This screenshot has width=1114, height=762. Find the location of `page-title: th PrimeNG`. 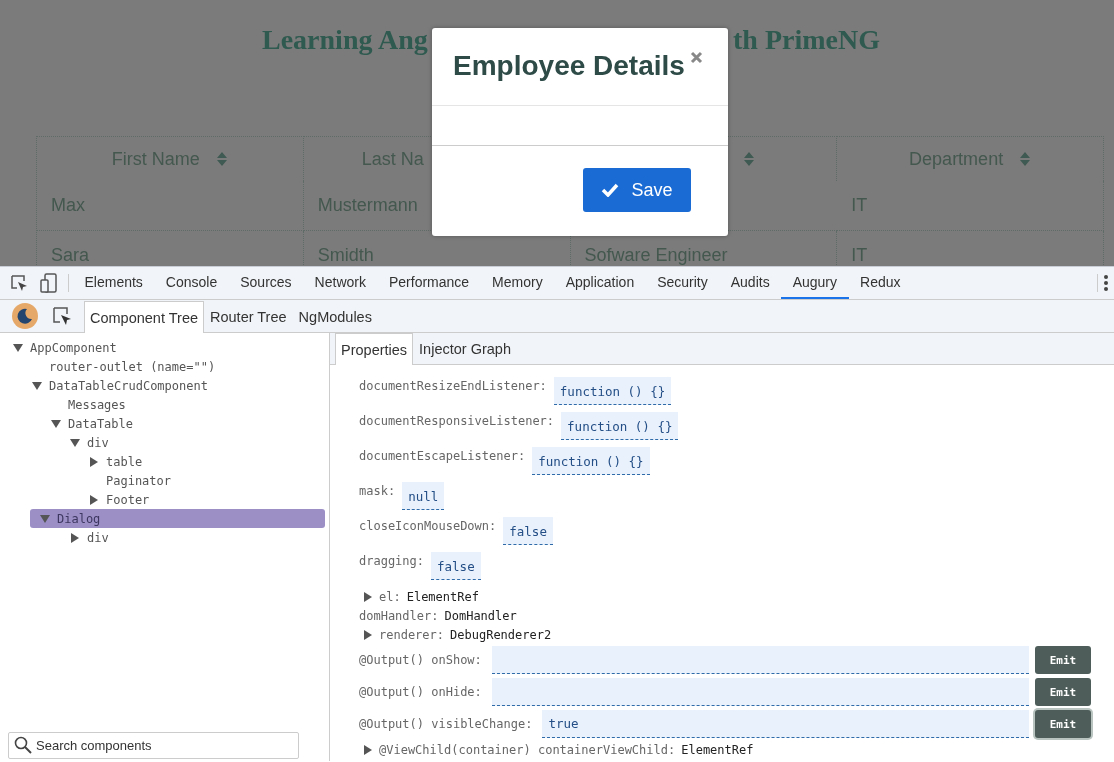

page-title: th PrimeNG is located at coordinates (806, 40).